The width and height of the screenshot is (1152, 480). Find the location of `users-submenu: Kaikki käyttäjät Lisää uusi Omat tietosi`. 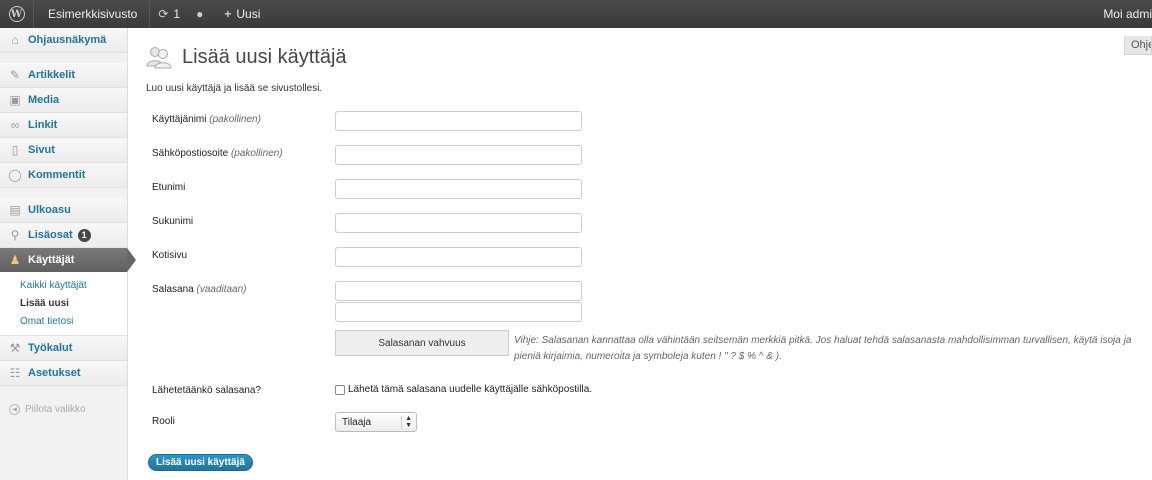

users-submenu: Kaikki käyttäjät Lisää uusi Omat tietosi is located at coordinates (63, 304).